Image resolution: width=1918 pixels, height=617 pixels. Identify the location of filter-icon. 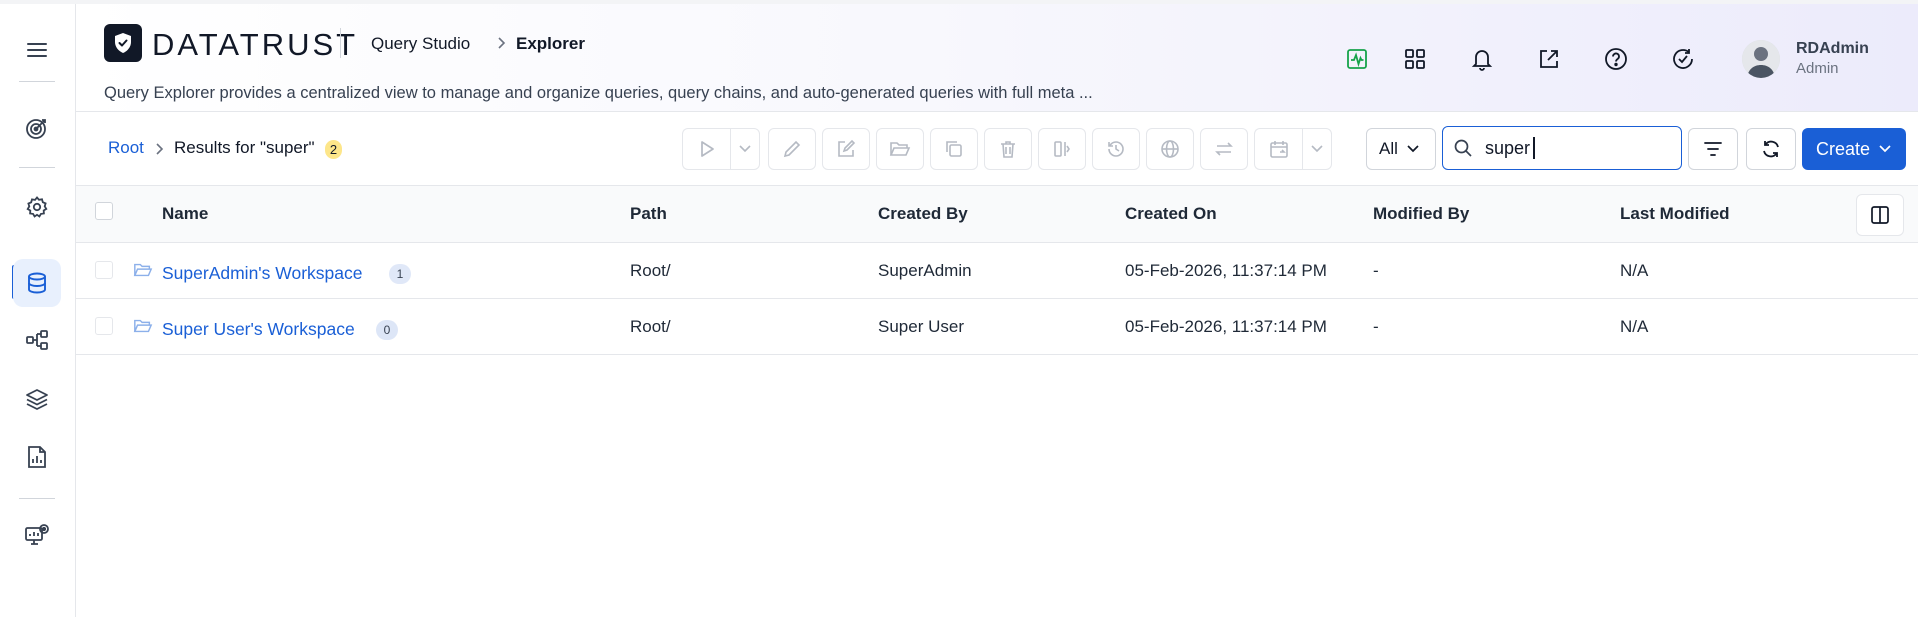
(1713, 149).